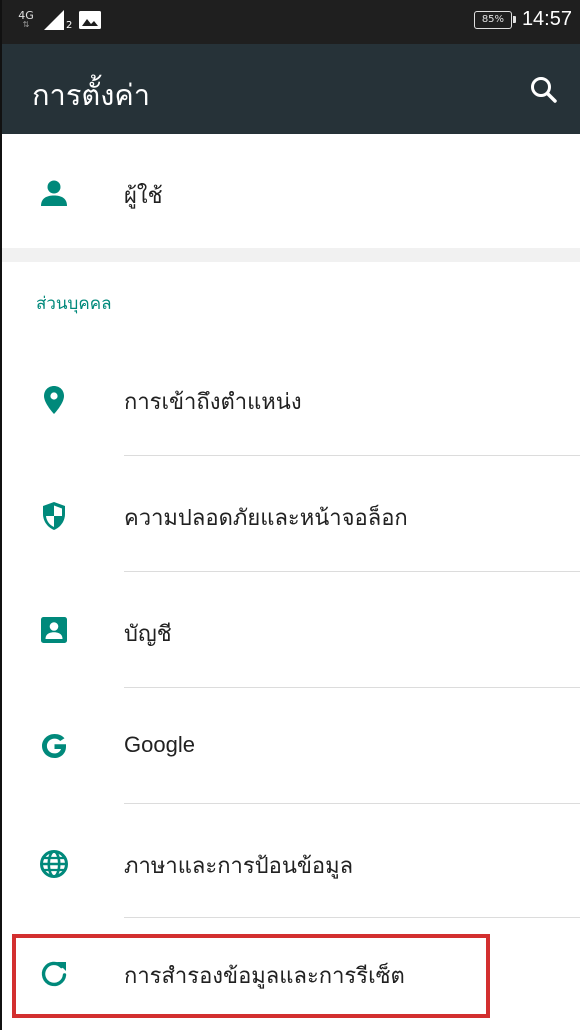 The height and width of the screenshot is (1030, 580). I want to click on settings-item-google: Google, so click(291, 746).